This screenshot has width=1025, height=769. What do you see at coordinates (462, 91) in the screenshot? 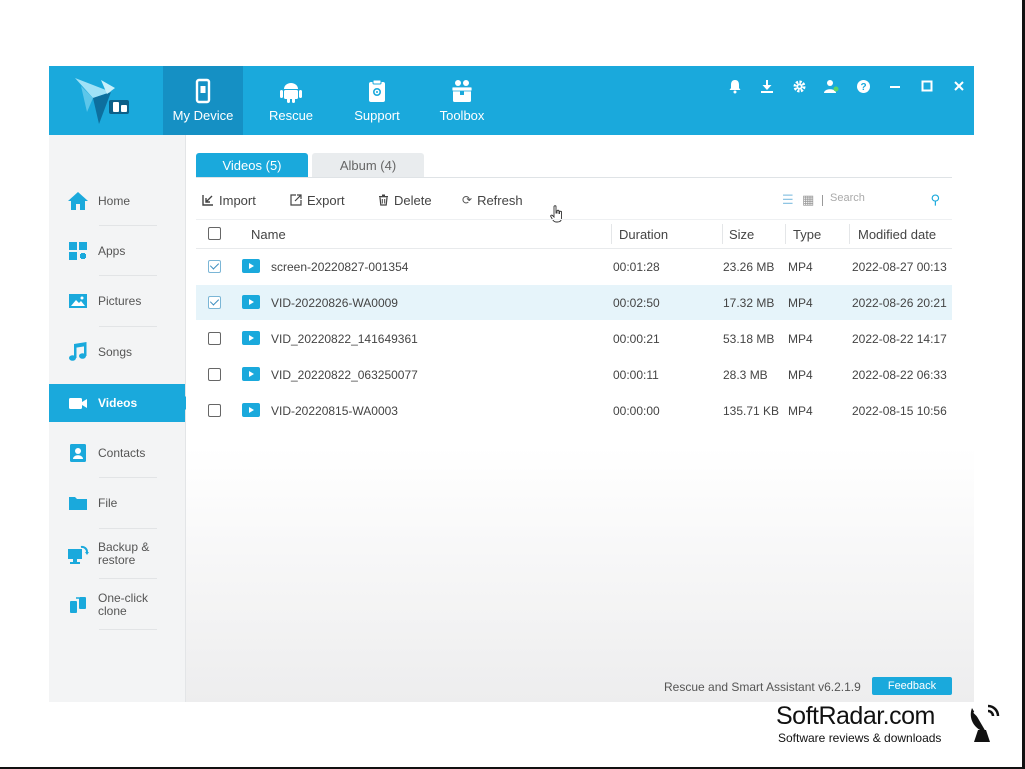
I see `toolbox-icon` at bounding box center [462, 91].